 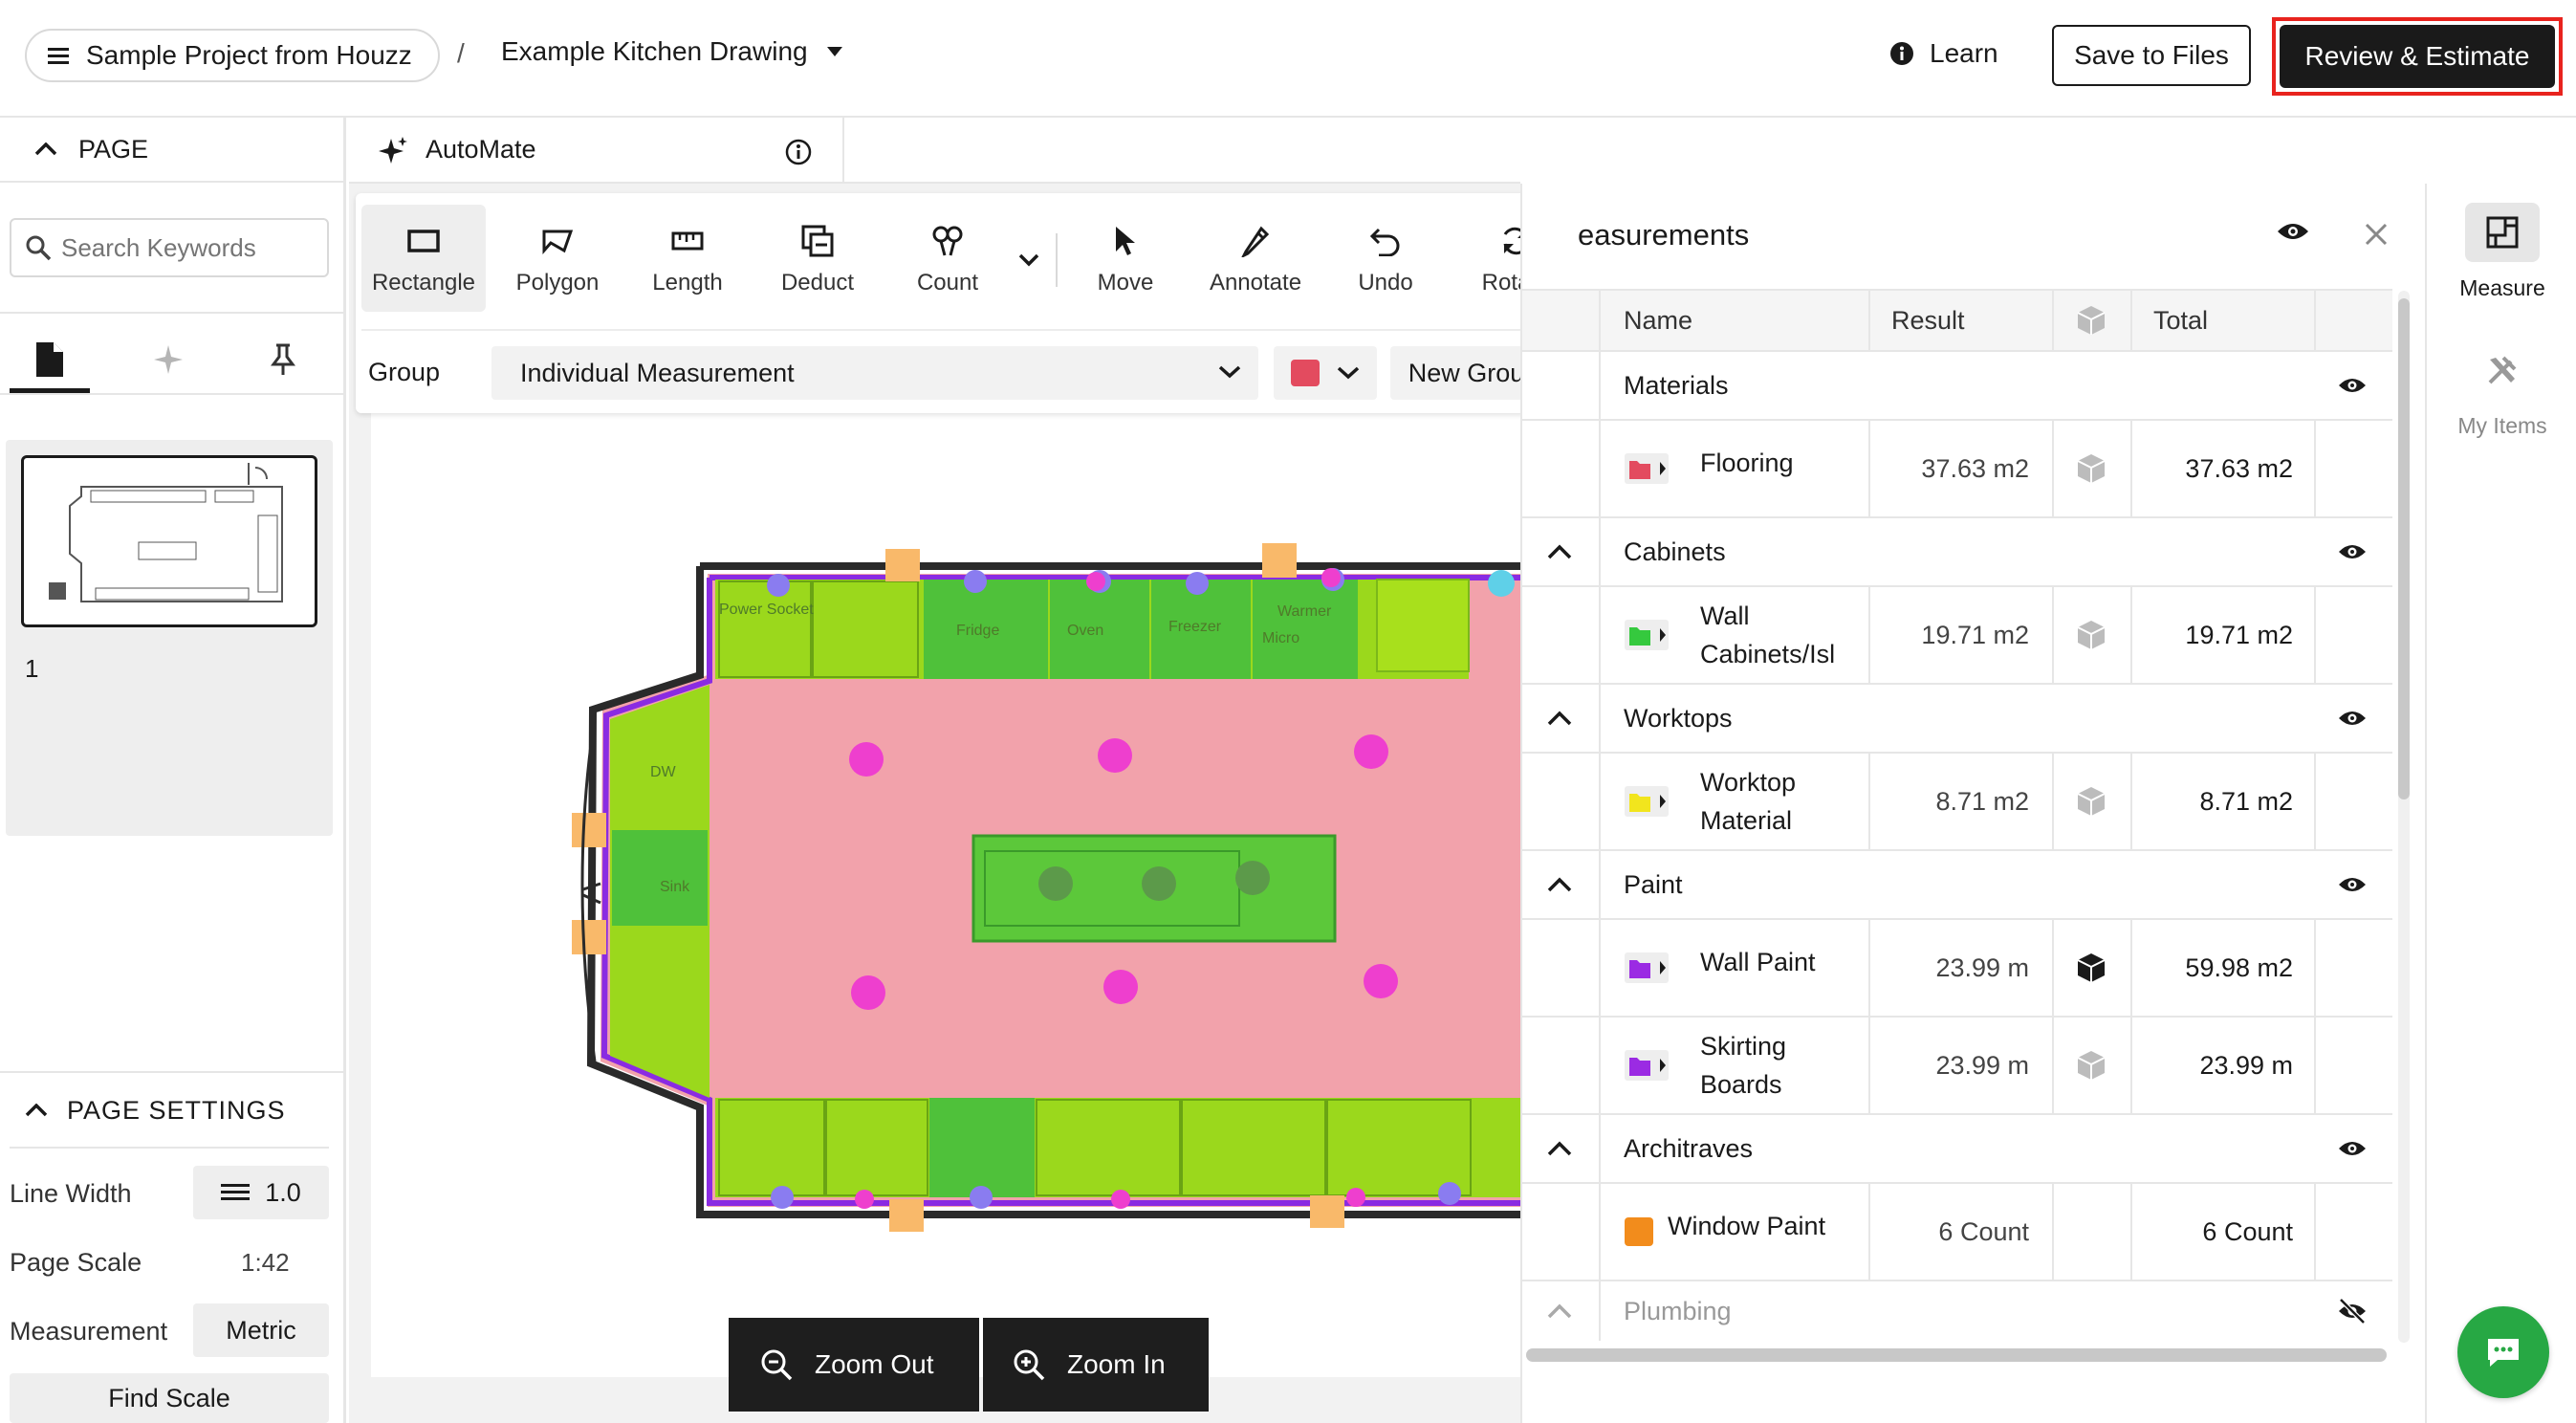 I want to click on group-row-cabinets: Cabinets, so click(x=1957, y=552).